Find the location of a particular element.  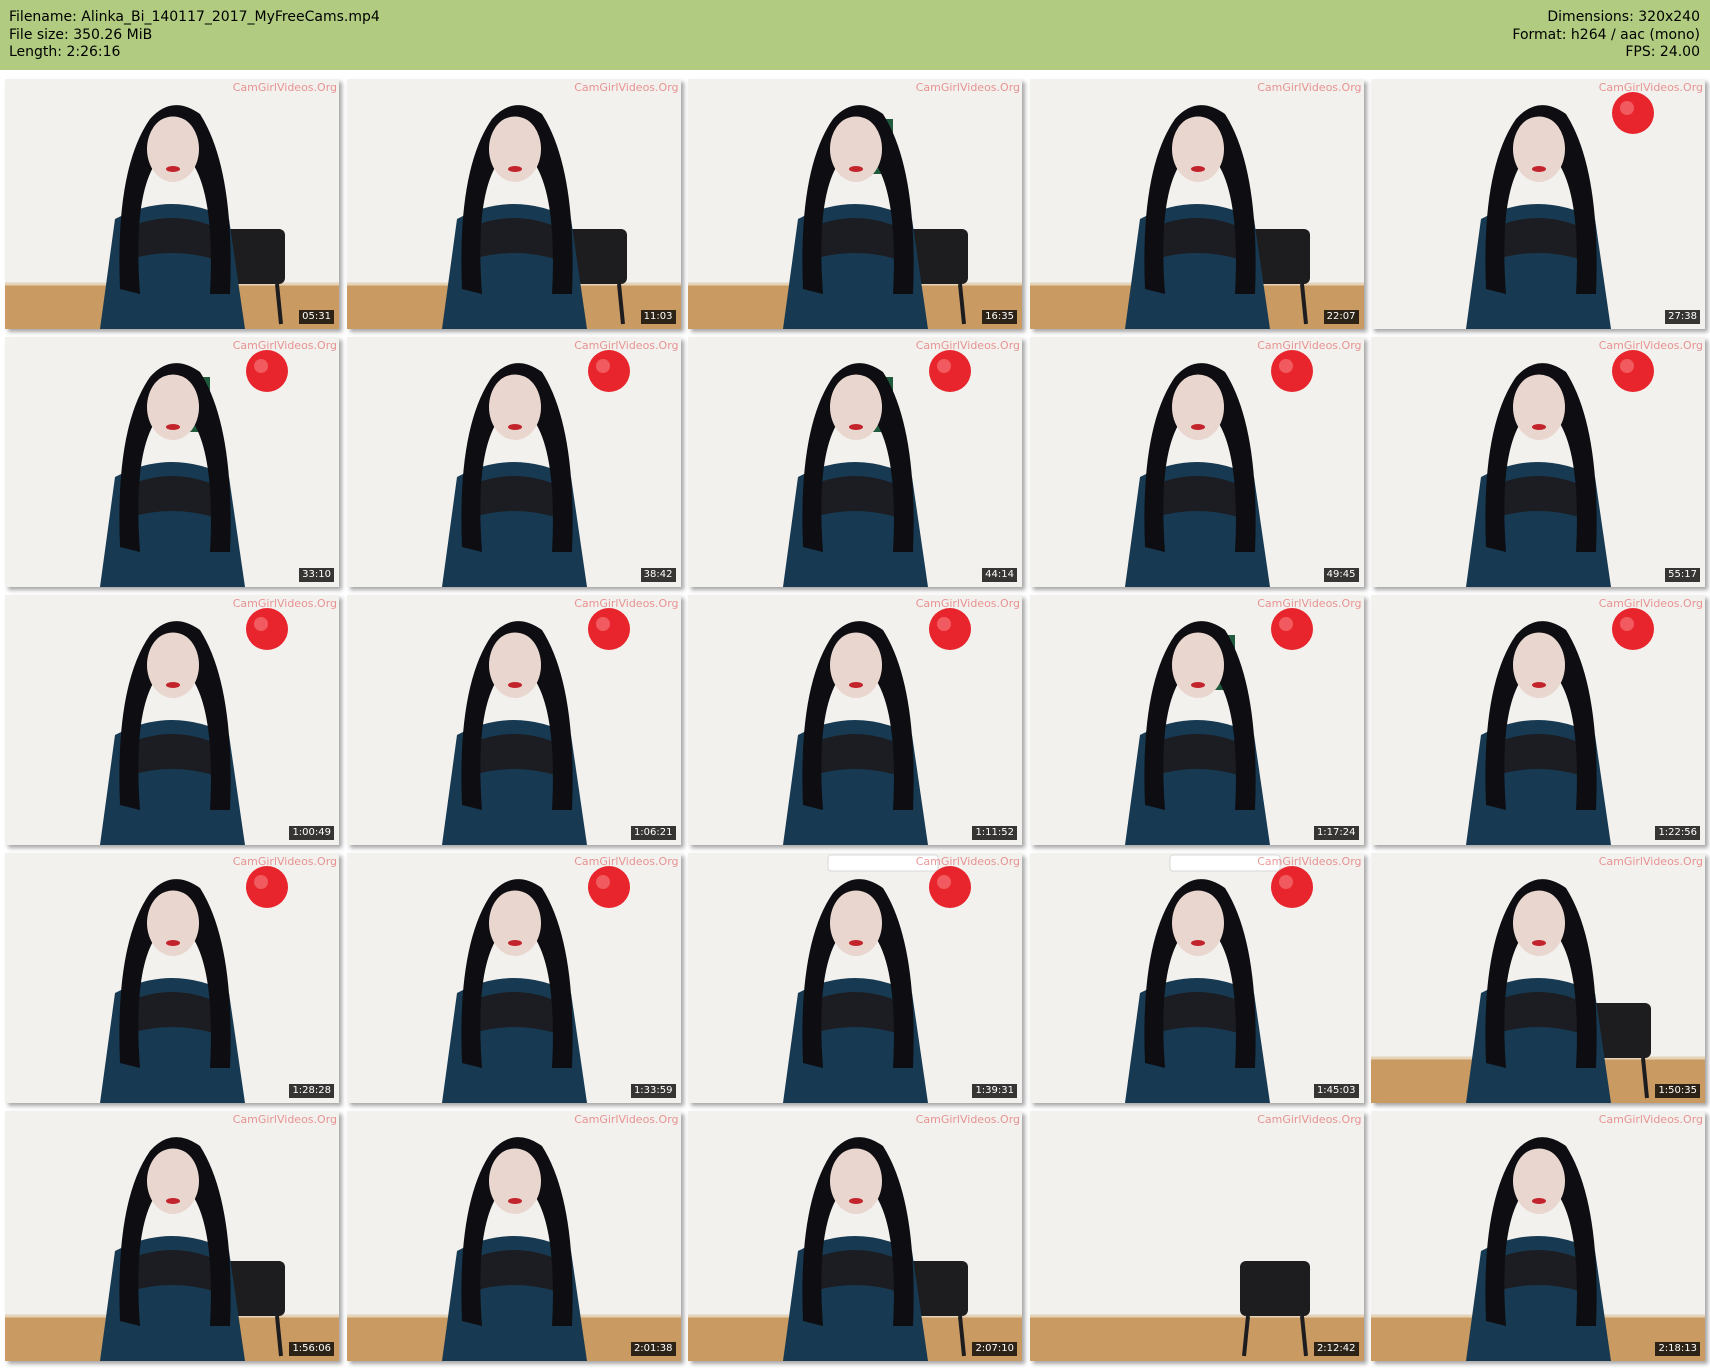

video-thumbnail: CamGirlVideos.Org 2:07:10 is located at coordinates (855, 1236).